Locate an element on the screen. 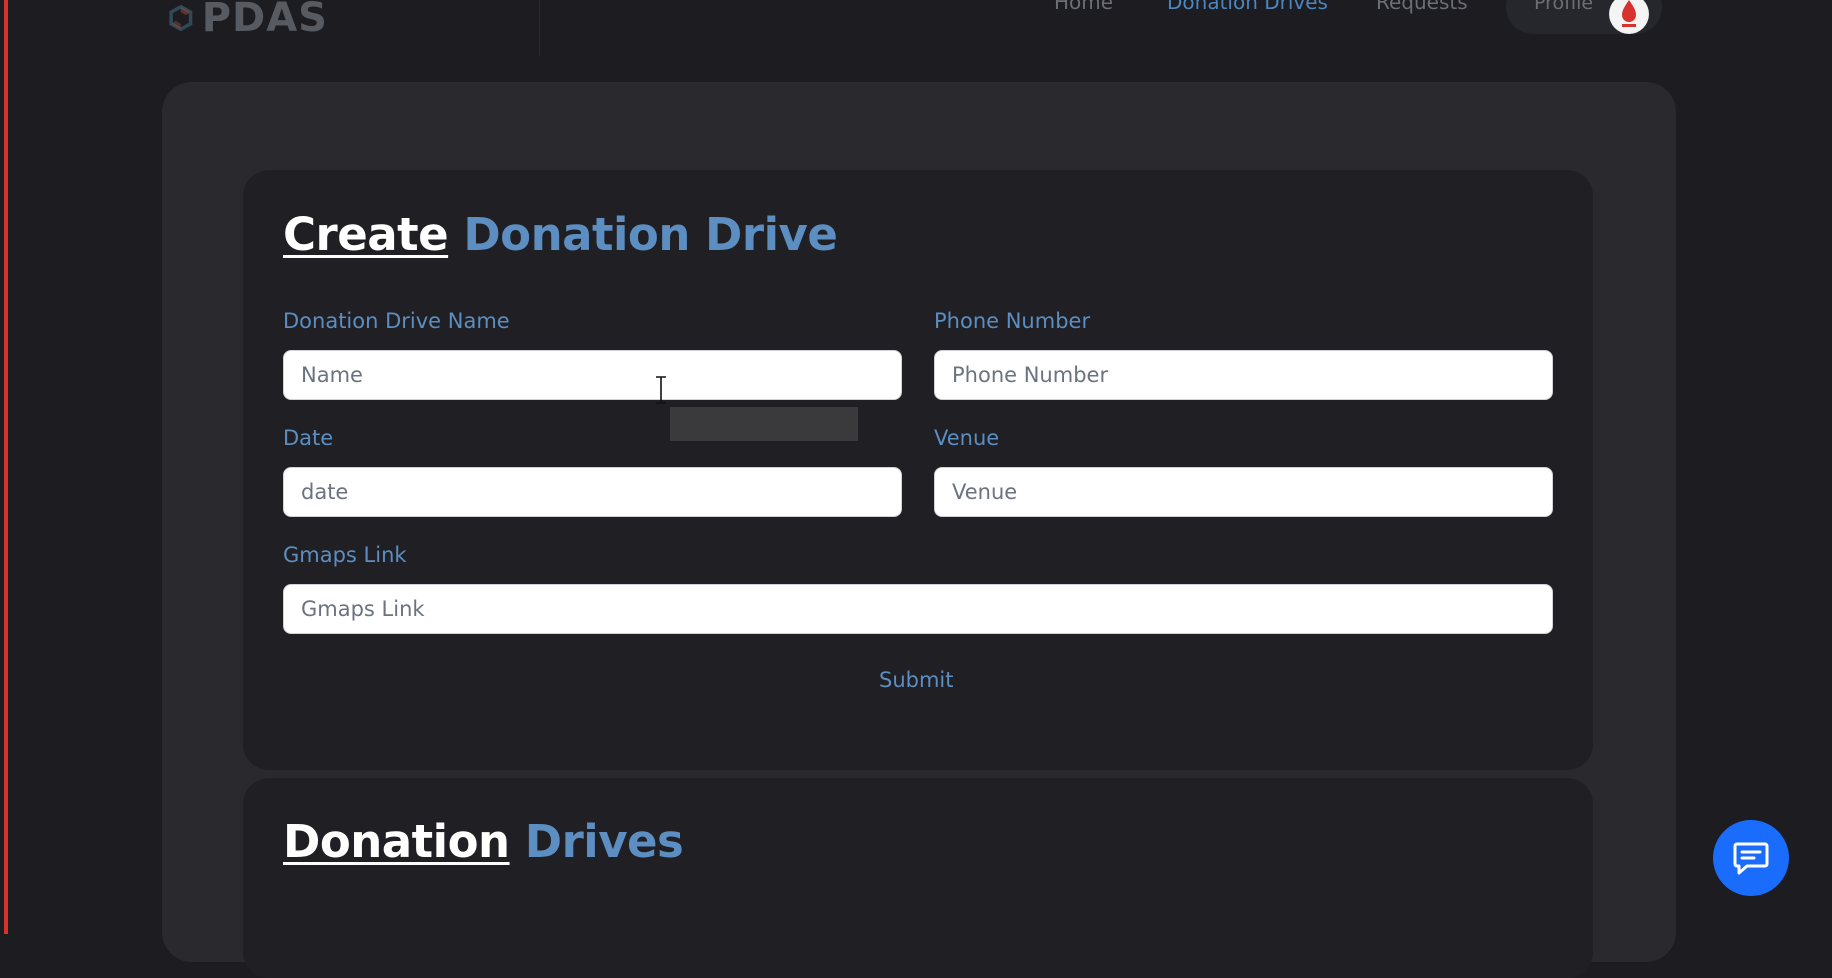  text-cursor-icon is located at coordinates (661, 390).